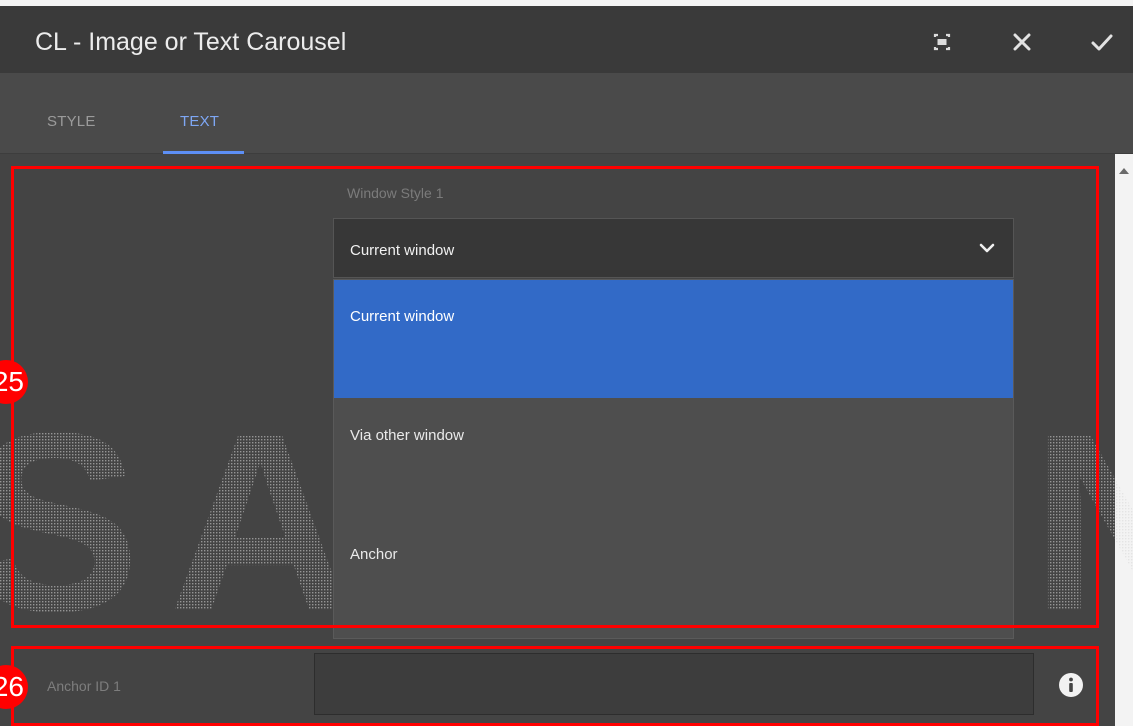 The height and width of the screenshot is (726, 1133). I want to click on tab-style: STYLE, so click(71, 121).